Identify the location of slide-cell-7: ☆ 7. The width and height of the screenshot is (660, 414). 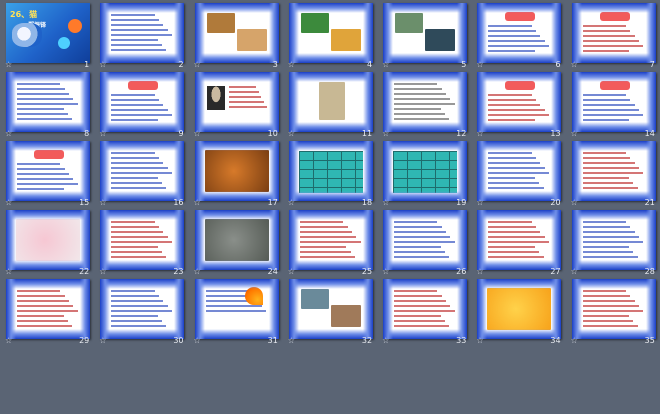
(613, 34).